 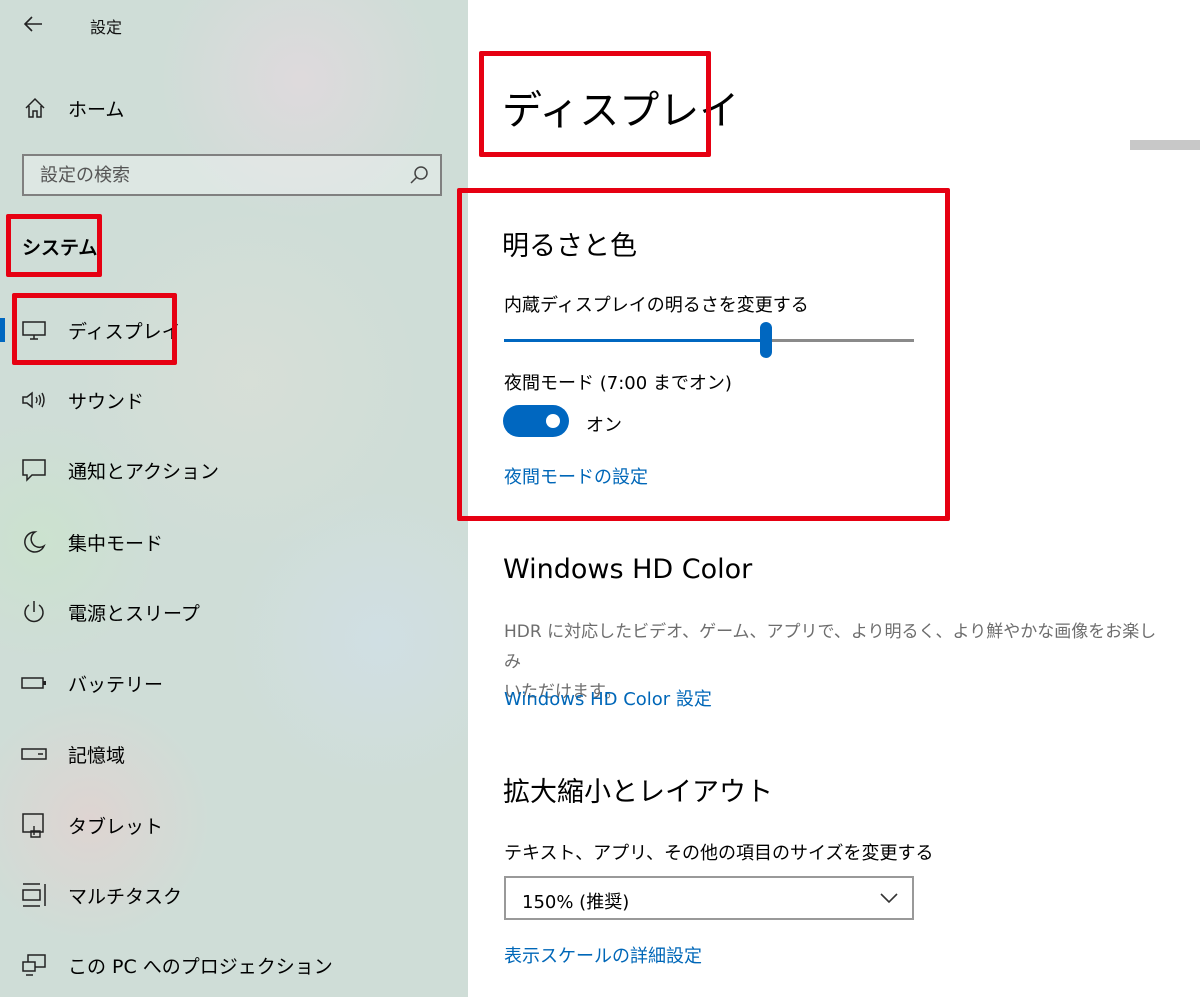 I want to click on back-button, so click(x=34, y=24).